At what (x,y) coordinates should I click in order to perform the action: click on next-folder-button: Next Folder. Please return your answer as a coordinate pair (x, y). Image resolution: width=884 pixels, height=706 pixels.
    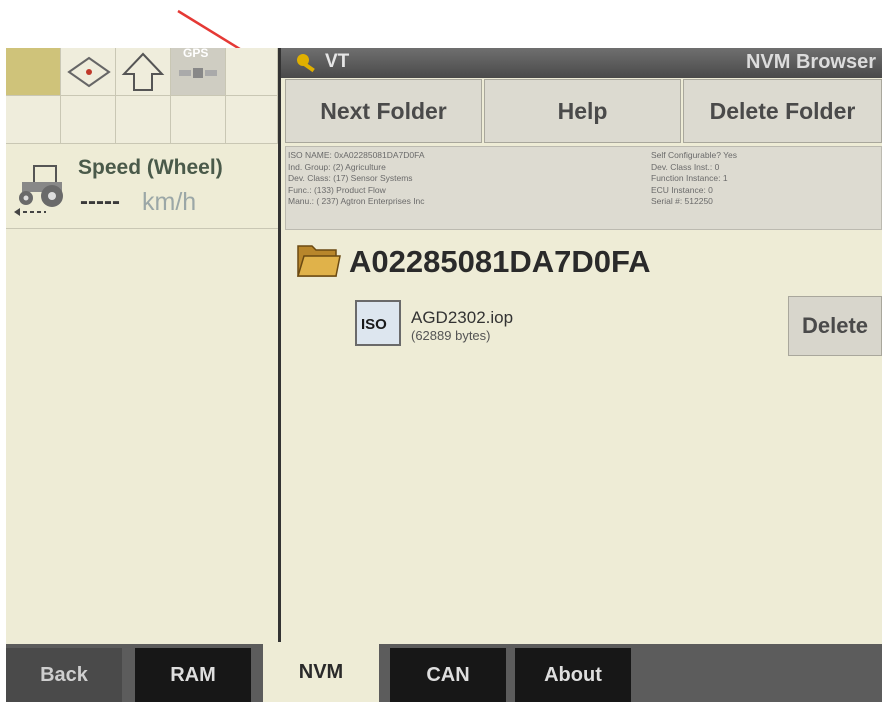
    Looking at the image, I should click on (383, 111).